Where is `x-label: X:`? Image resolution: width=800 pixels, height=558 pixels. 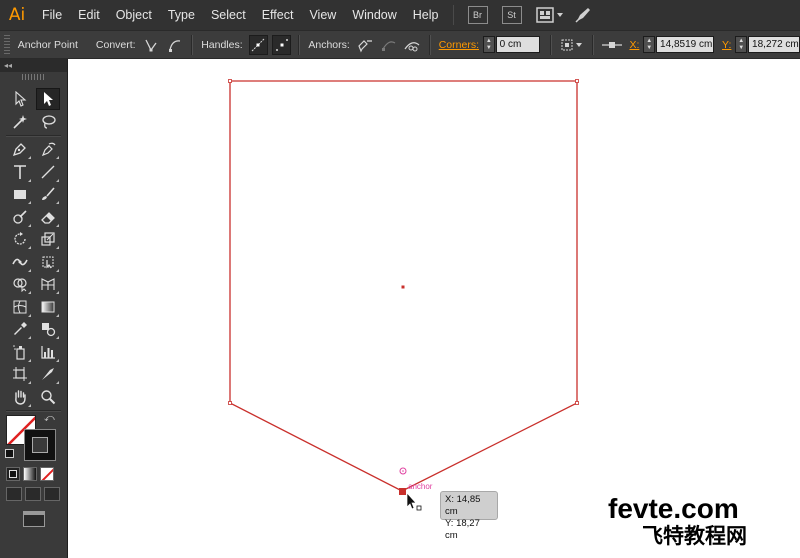
x-label: X: is located at coordinates (634, 45).